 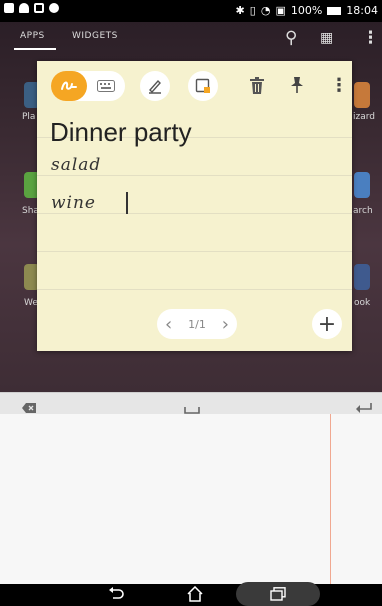 What do you see at coordinates (330, 499) in the screenshot?
I see `writing-area-divider` at bounding box center [330, 499].